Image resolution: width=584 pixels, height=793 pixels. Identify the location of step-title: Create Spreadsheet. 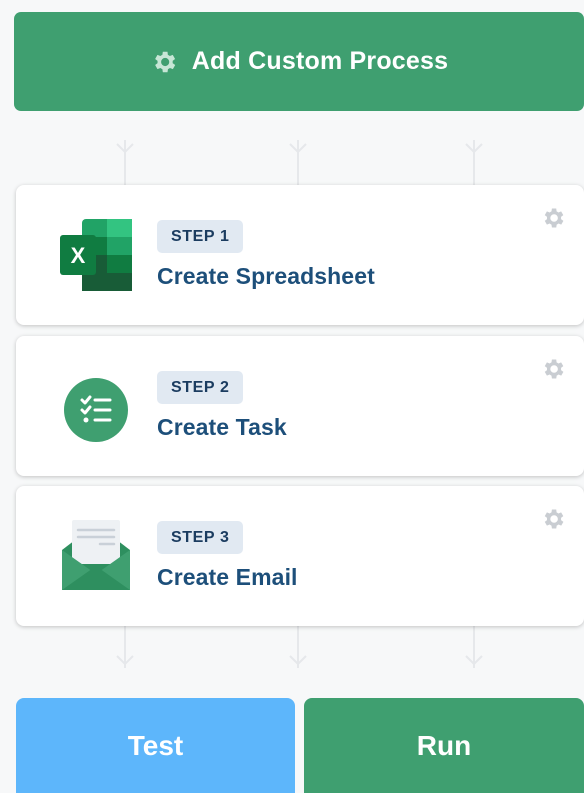
(266, 276).